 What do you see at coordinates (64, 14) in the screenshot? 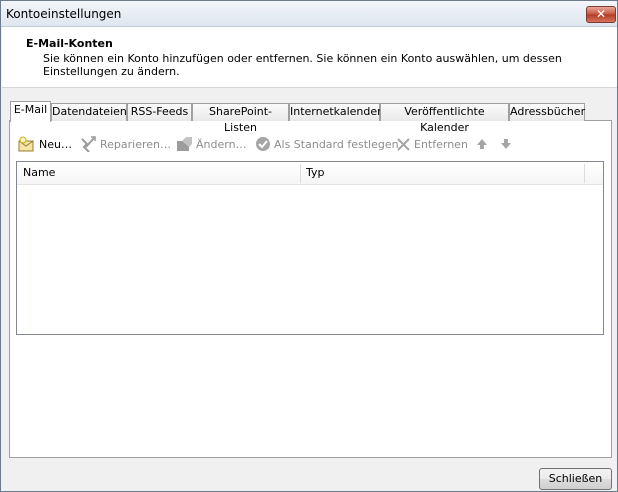
I see `window-title: Kontoeinstellungen` at bounding box center [64, 14].